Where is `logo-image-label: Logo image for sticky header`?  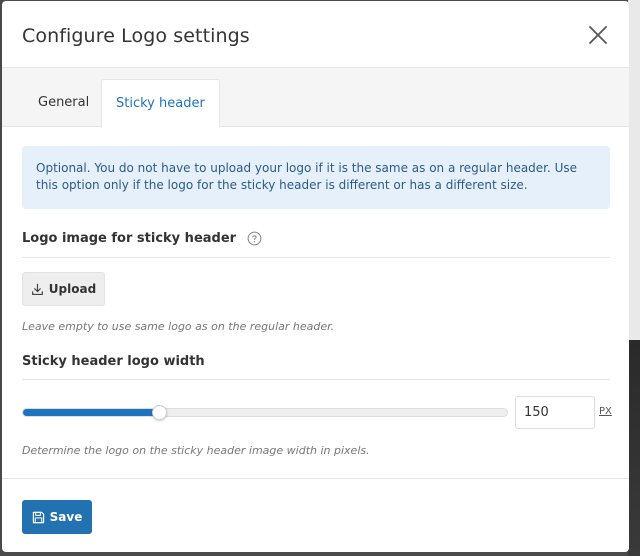
logo-image-label: Logo image for sticky header is located at coordinates (129, 238).